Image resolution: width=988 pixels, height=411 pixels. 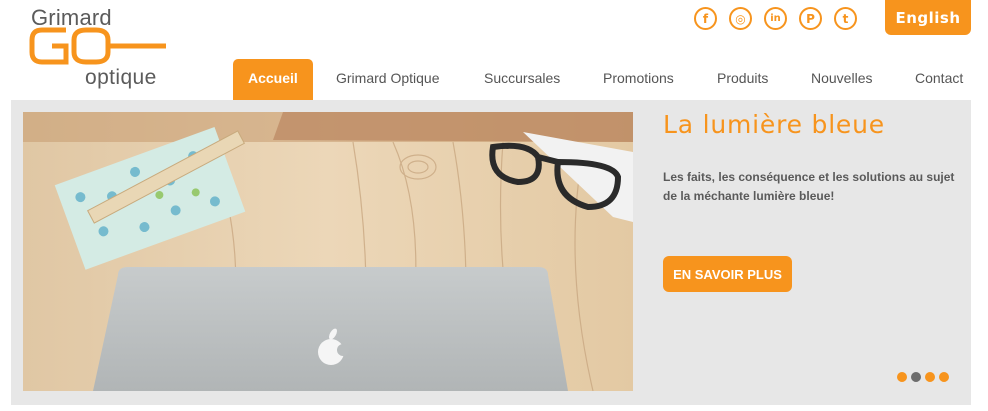 What do you see at coordinates (740, 18) in the screenshot?
I see `instagram-icon: ◎` at bounding box center [740, 18].